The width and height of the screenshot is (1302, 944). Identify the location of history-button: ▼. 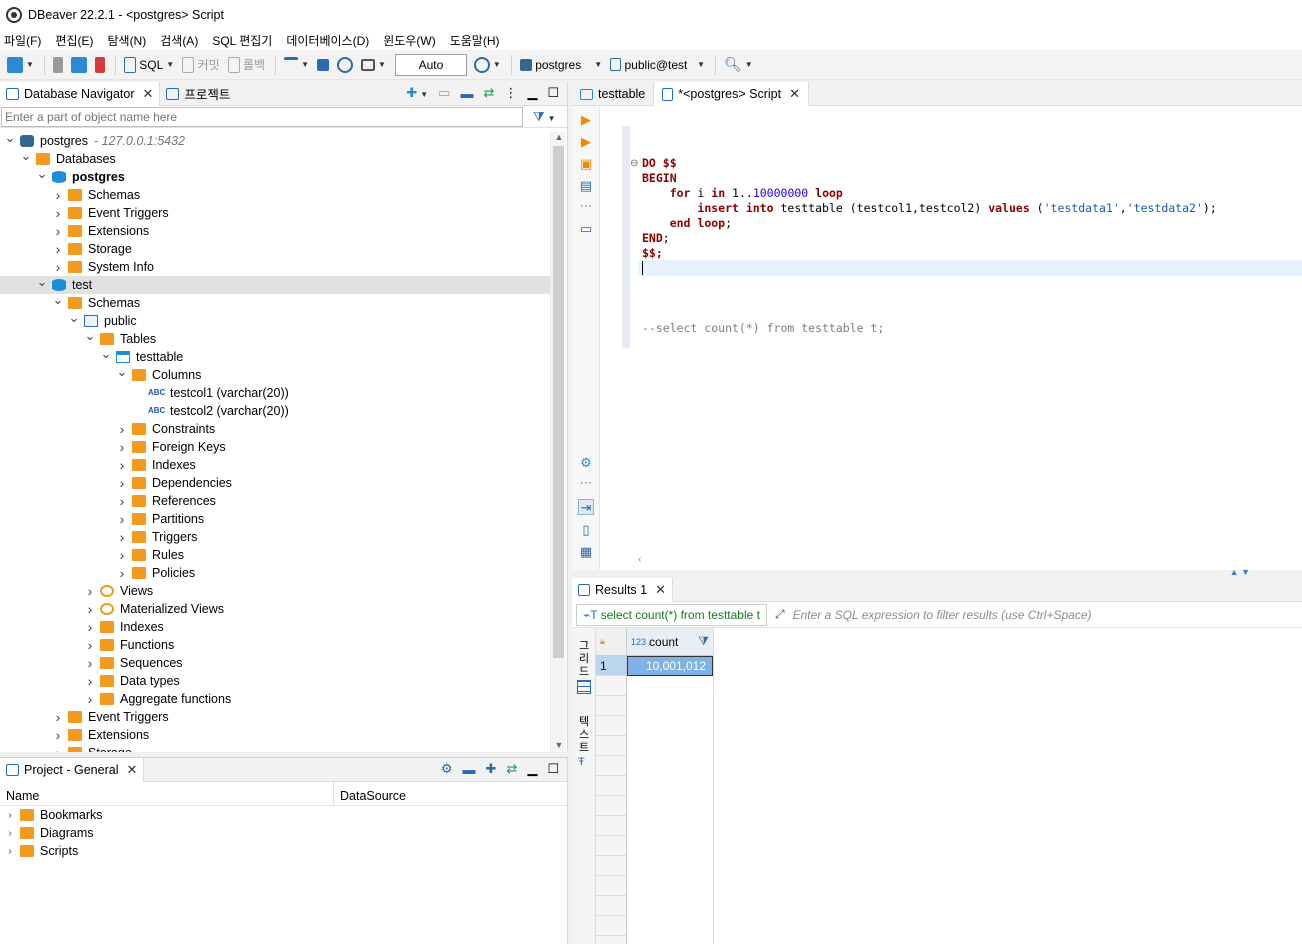
(487, 65).